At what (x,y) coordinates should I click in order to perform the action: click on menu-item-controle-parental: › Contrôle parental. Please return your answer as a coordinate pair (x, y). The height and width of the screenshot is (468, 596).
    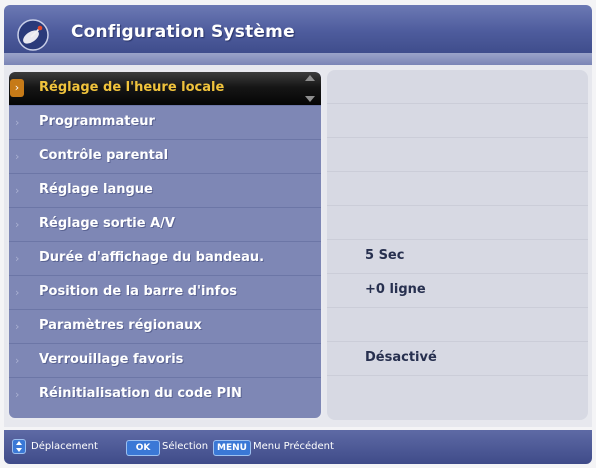
    Looking at the image, I should click on (165, 157).